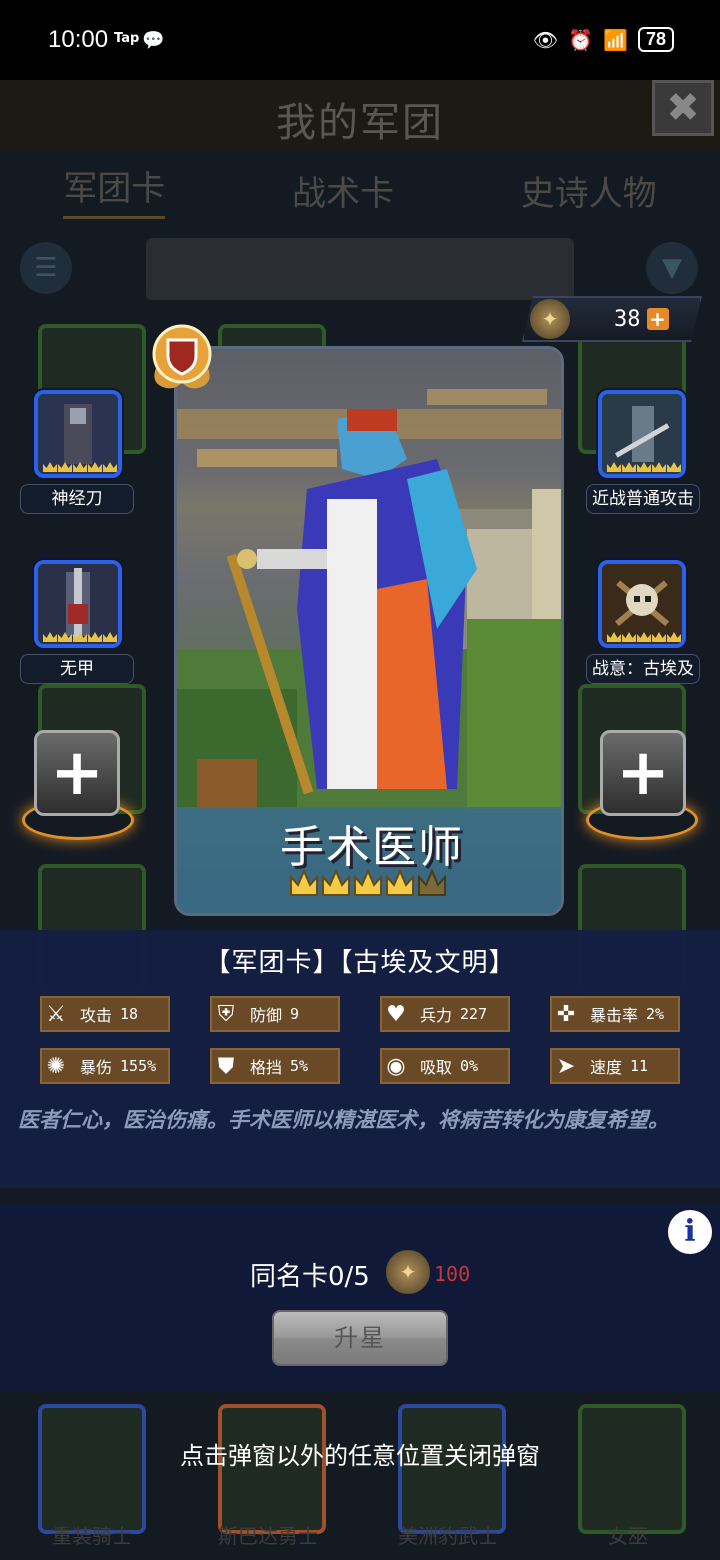 Image resolution: width=720 pixels, height=1560 pixels. What do you see at coordinates (127, 38) in the screenshot?
I see `tap-notification-icon: Tap` at bounding box center [127, 38].